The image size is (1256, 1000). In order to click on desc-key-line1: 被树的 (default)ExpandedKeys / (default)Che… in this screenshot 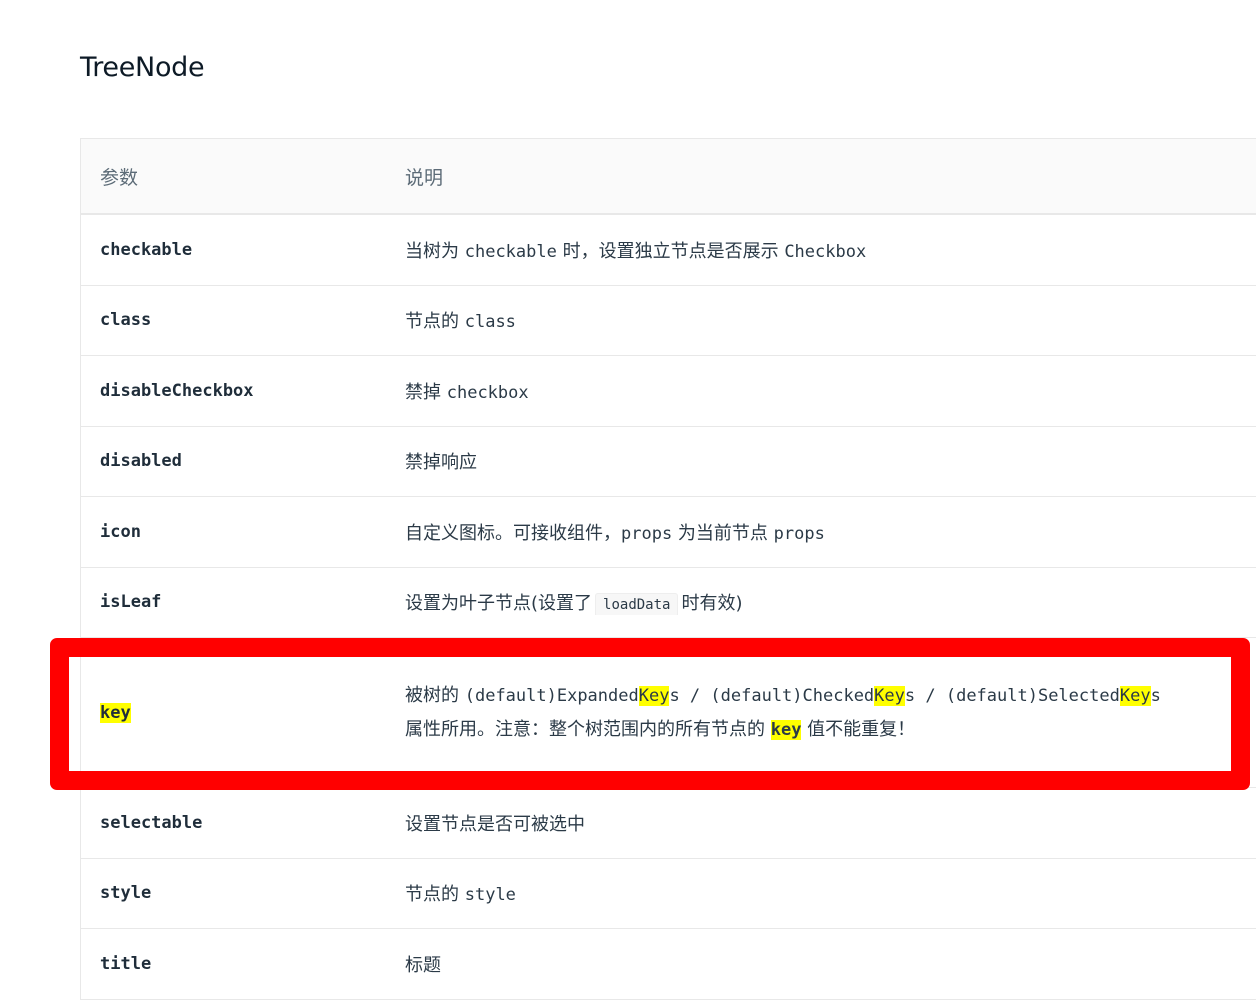, I will do `click(830, 696)`.